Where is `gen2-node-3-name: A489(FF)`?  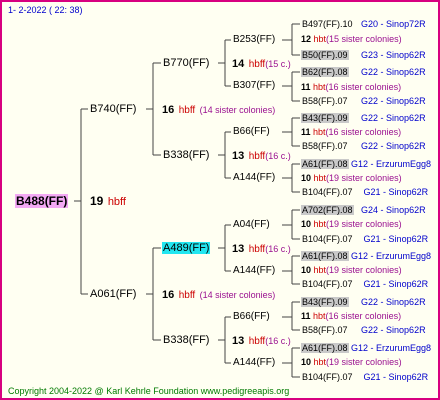
gen2-node-3-name: A489(FF) is located at coordinates (186, 248).